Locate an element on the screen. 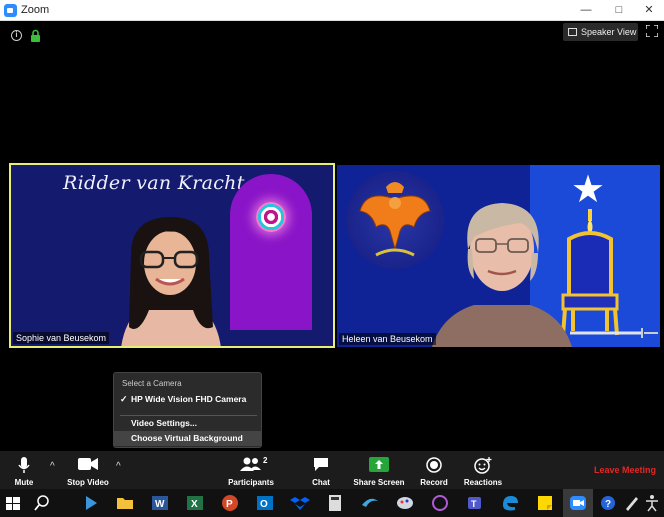 The image size is (664, 517). participants-label: Participants is located at coordinates (251, 482).